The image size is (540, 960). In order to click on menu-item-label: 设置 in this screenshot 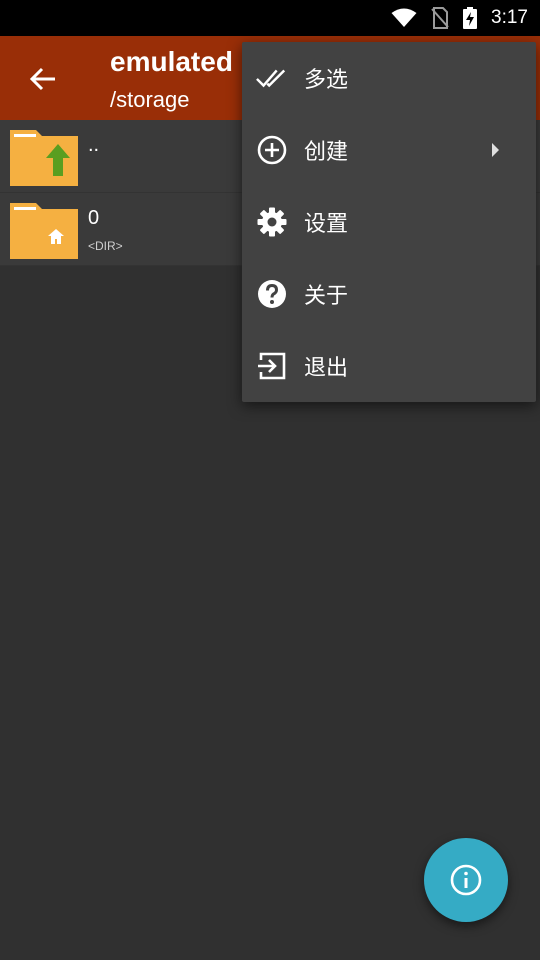, I will do `click(326, 224)`.